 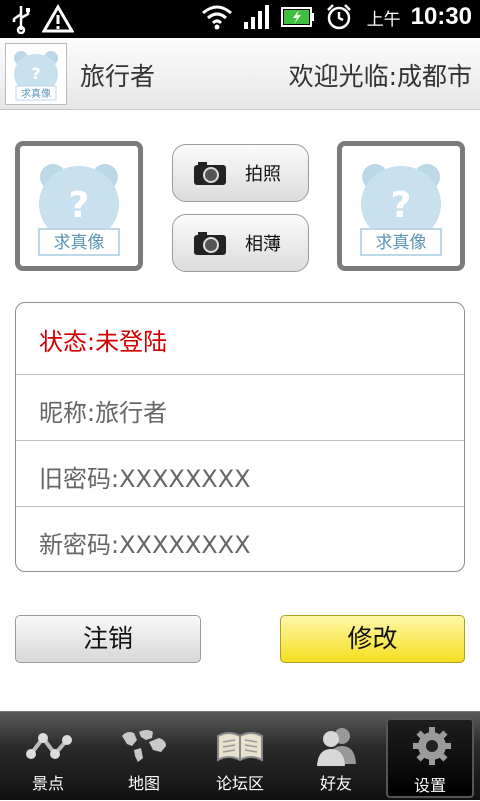 What do you see at coordinates (143, 783) in the screenshot?
I see `tab-label: 地图` at bounding box center [143, 783].